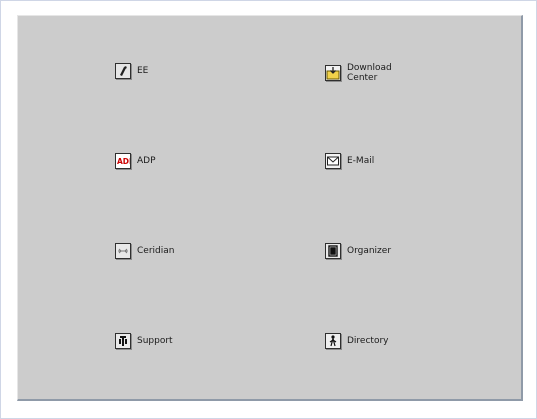 The height and width of the screenshot is (419, 537). I want to click on launcher-ee: EE, so click(131, 71).